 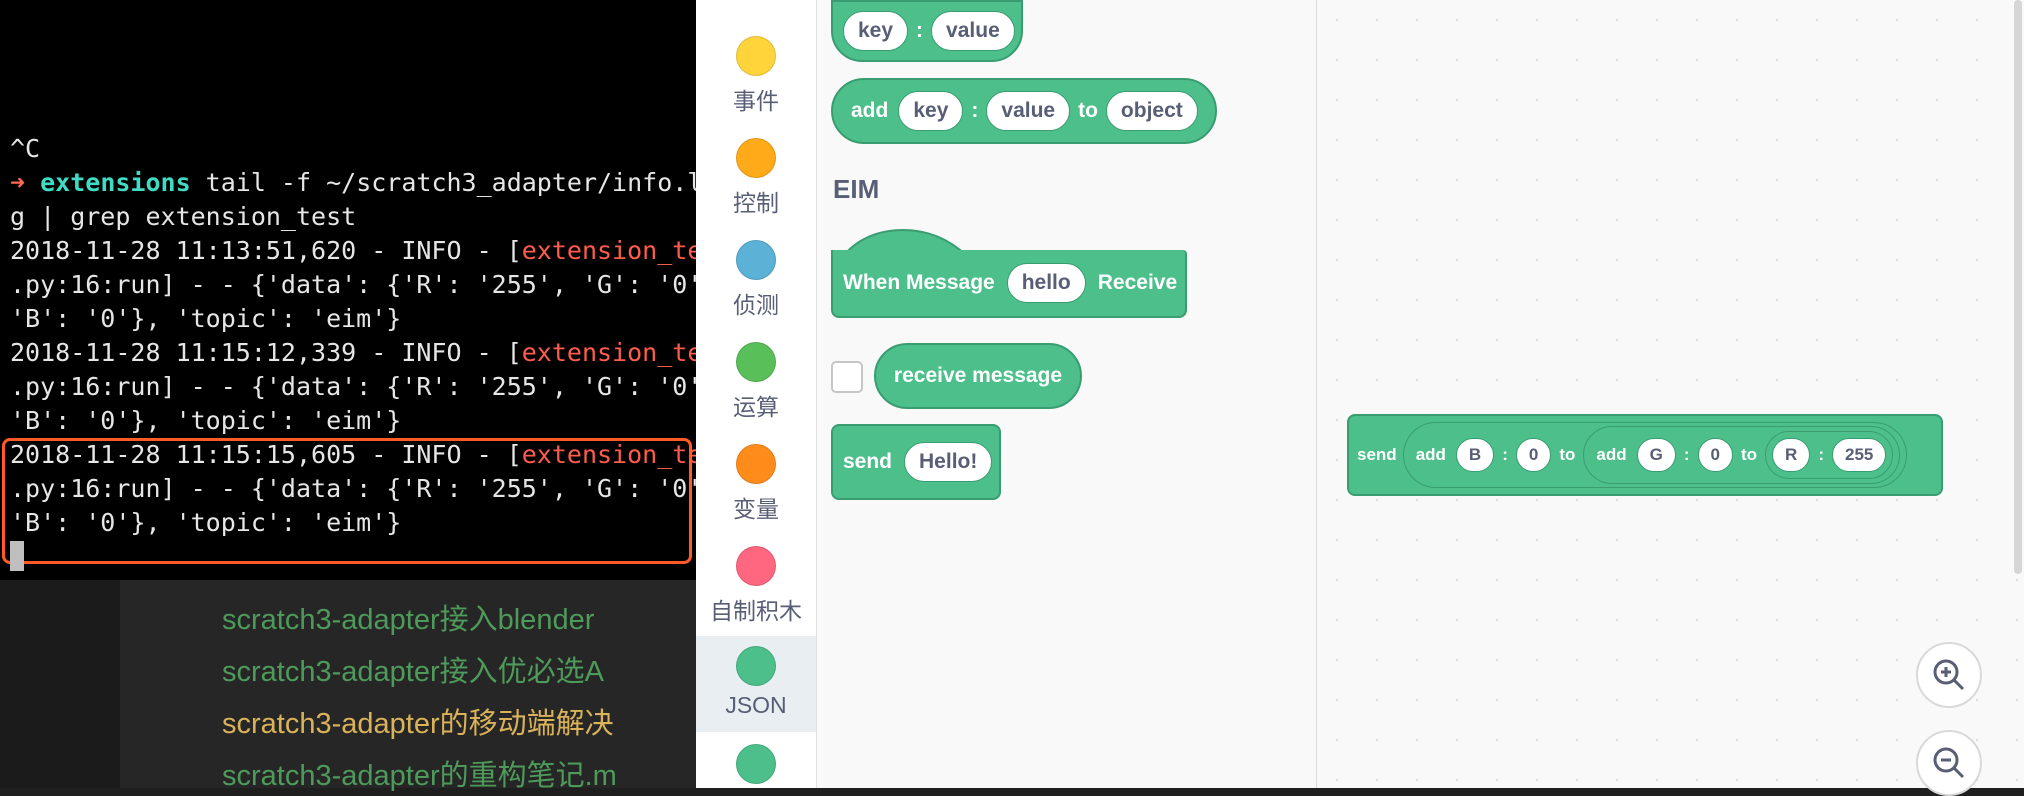 What do you see at coordinates (1829, 455) in the screenshot?
I see `key-value-reporter: R : 255` at bounding box center [1829, 455].